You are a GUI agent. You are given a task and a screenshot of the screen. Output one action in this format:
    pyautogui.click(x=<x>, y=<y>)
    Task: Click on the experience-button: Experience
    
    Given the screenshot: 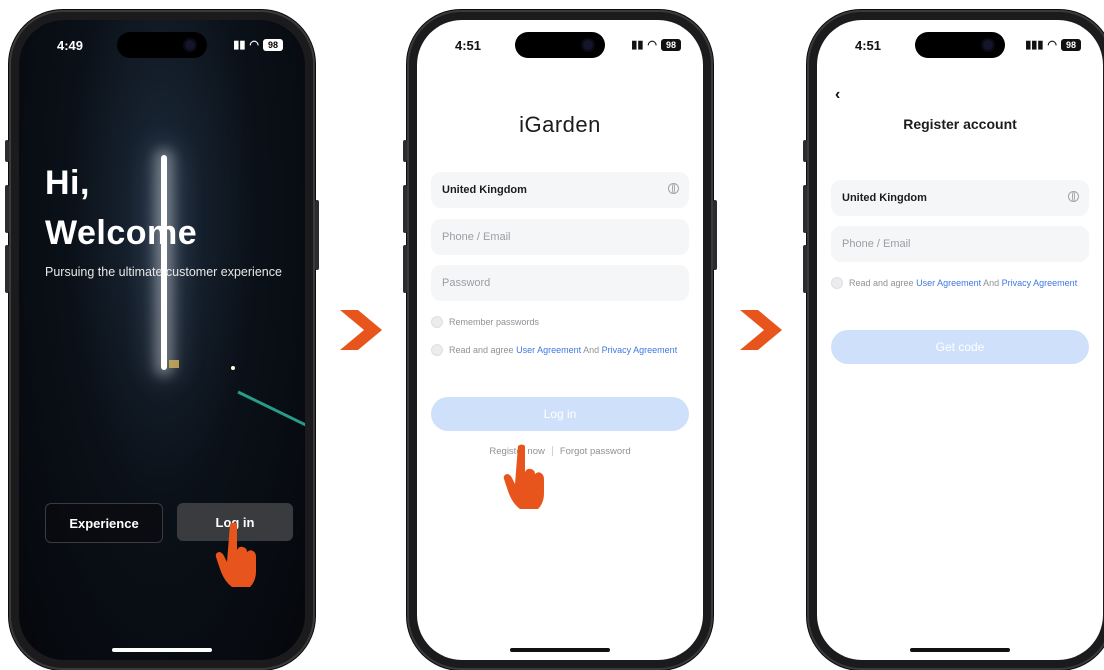 What is the action you would take?
    pyautogui.click(x=104, y=523)
    